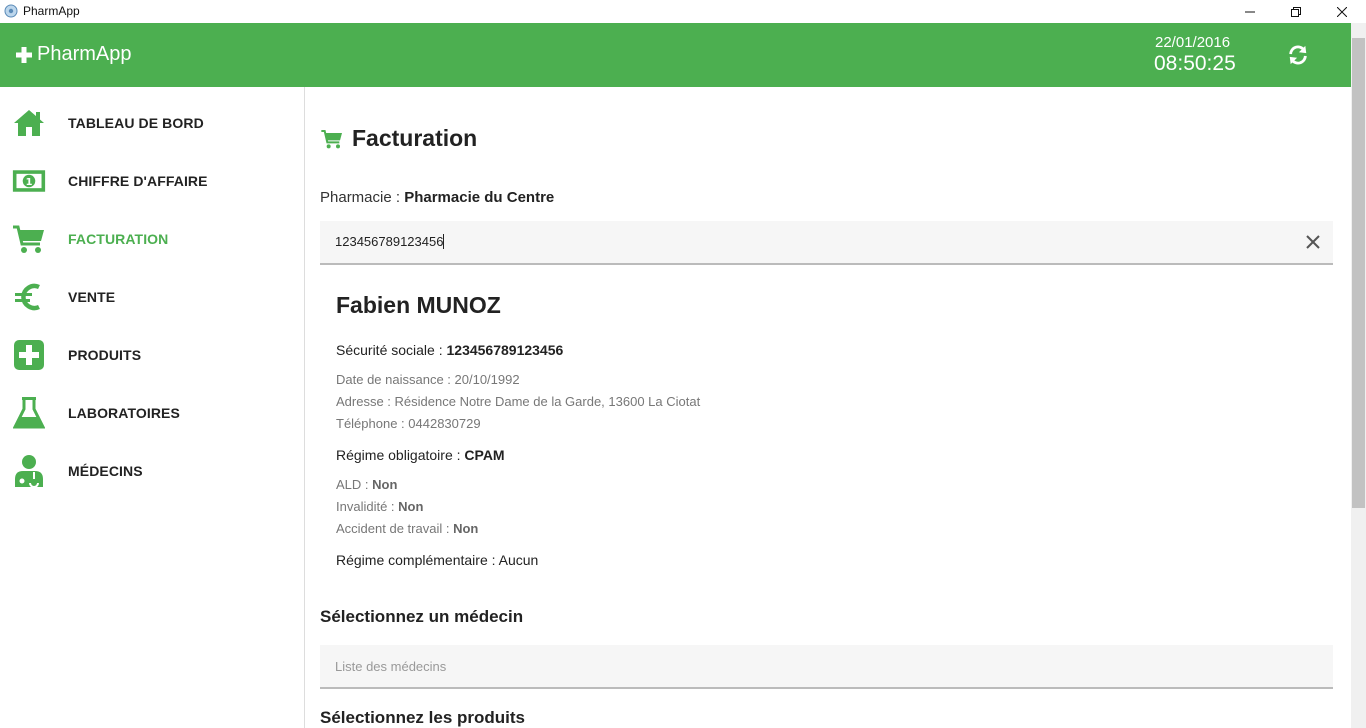 The height and width of the screenshot is (728, 1366). I want to click on money-icon: 1, so click(29, 181).